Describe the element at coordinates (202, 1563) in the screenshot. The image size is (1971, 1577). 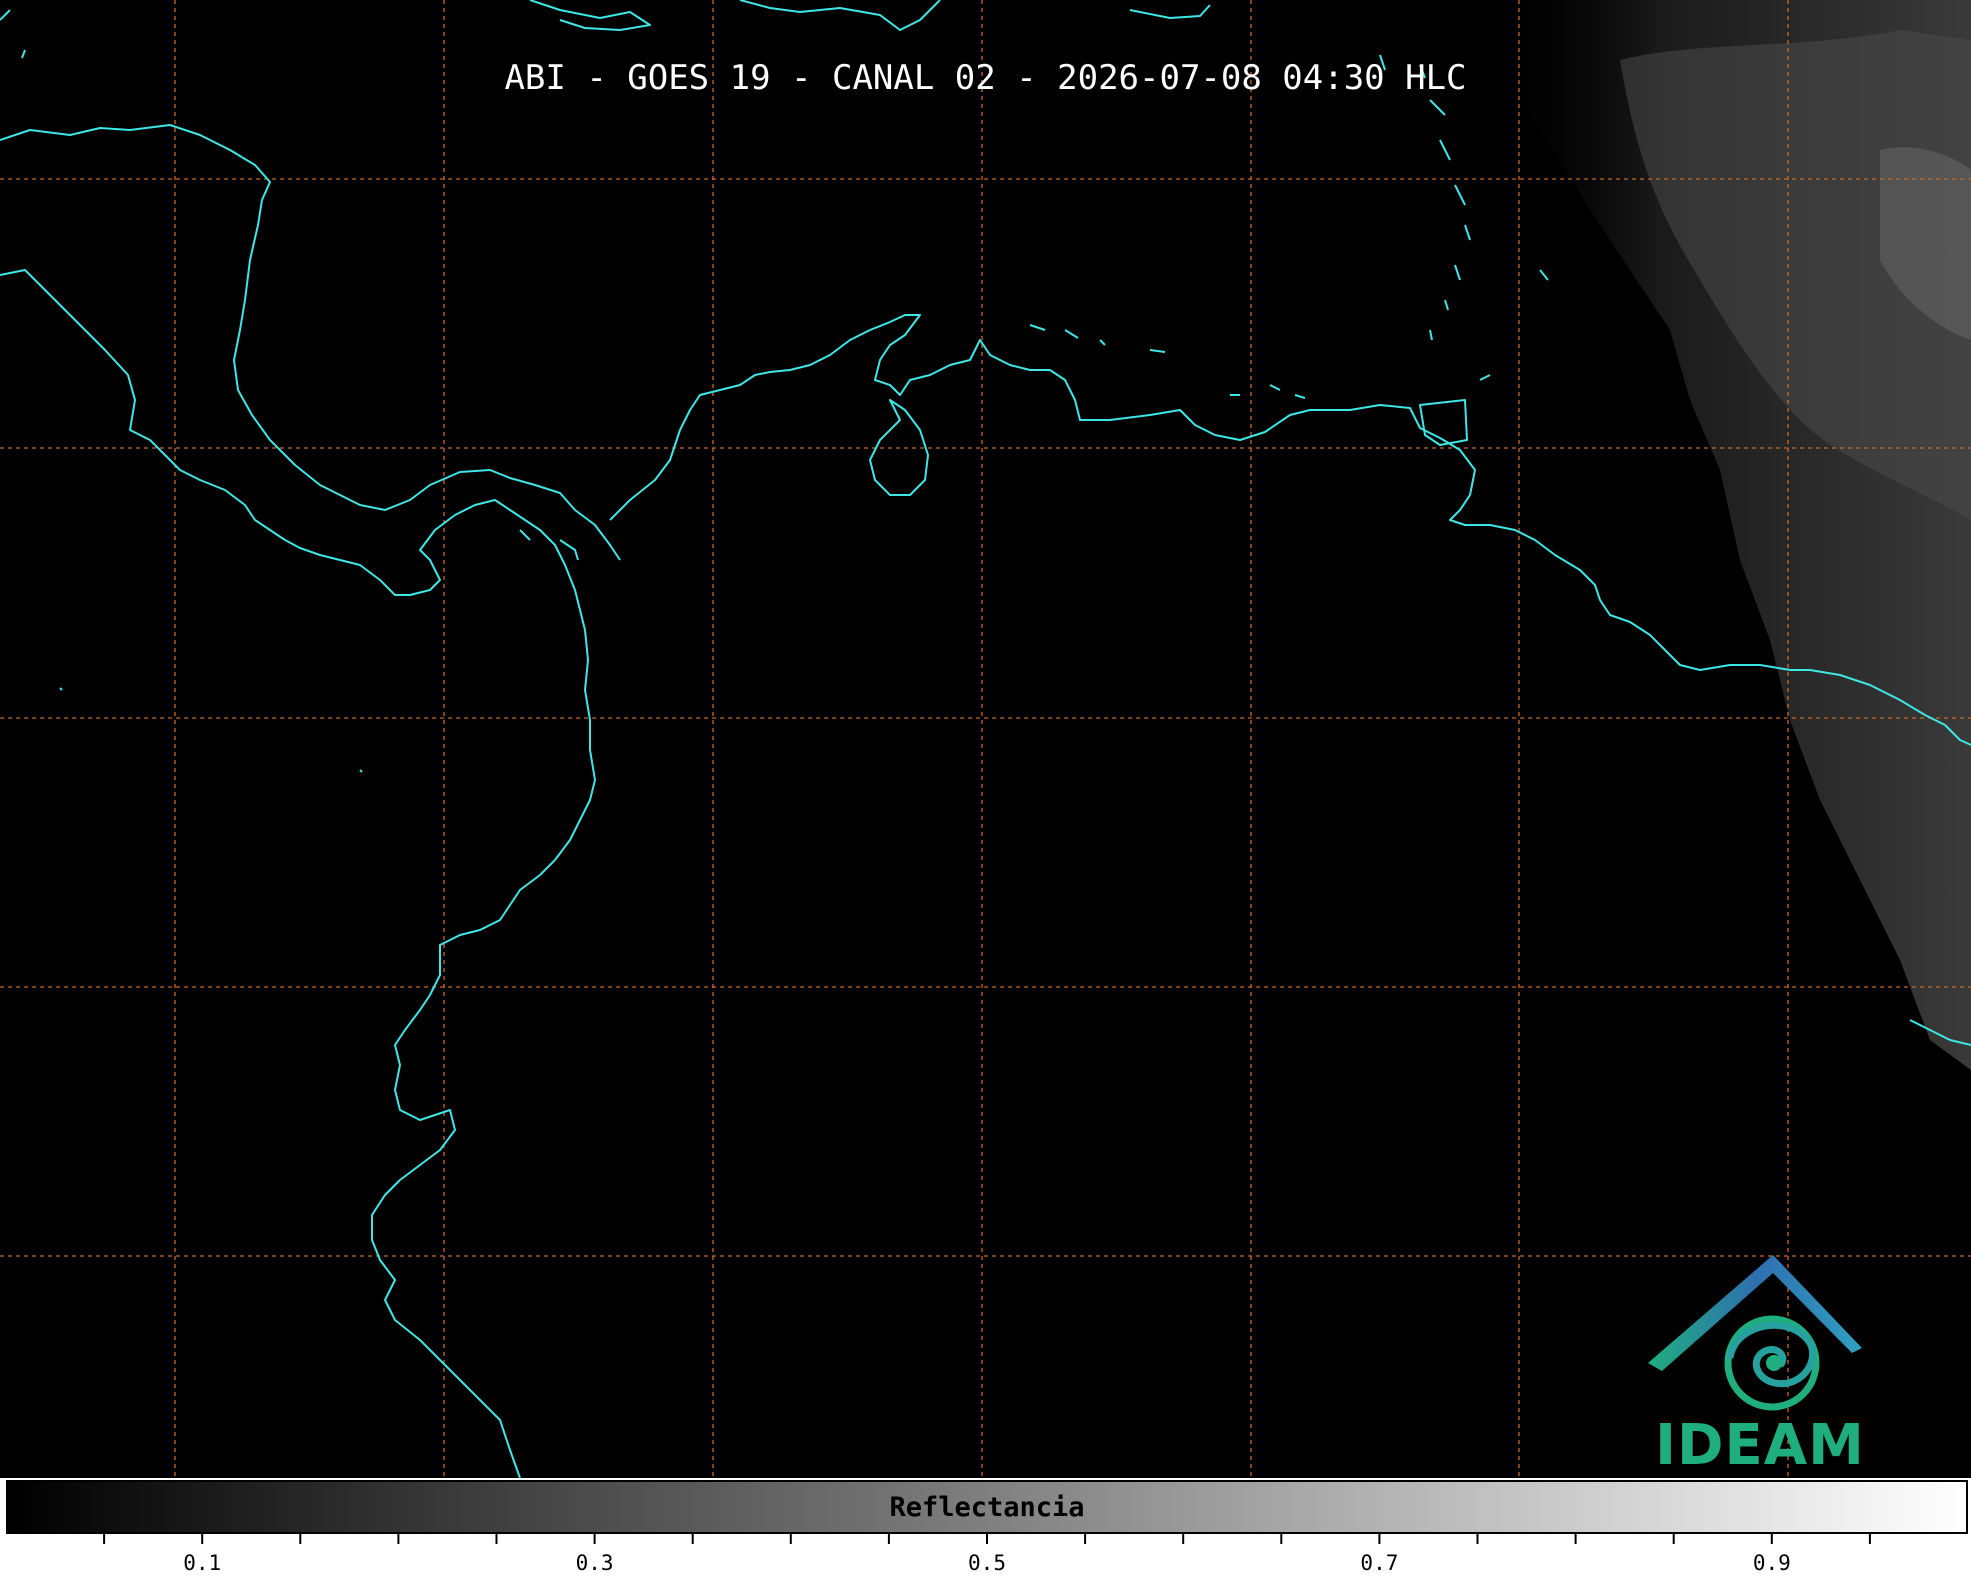
I see `colorbar-tick-label: 0.1` at that location.